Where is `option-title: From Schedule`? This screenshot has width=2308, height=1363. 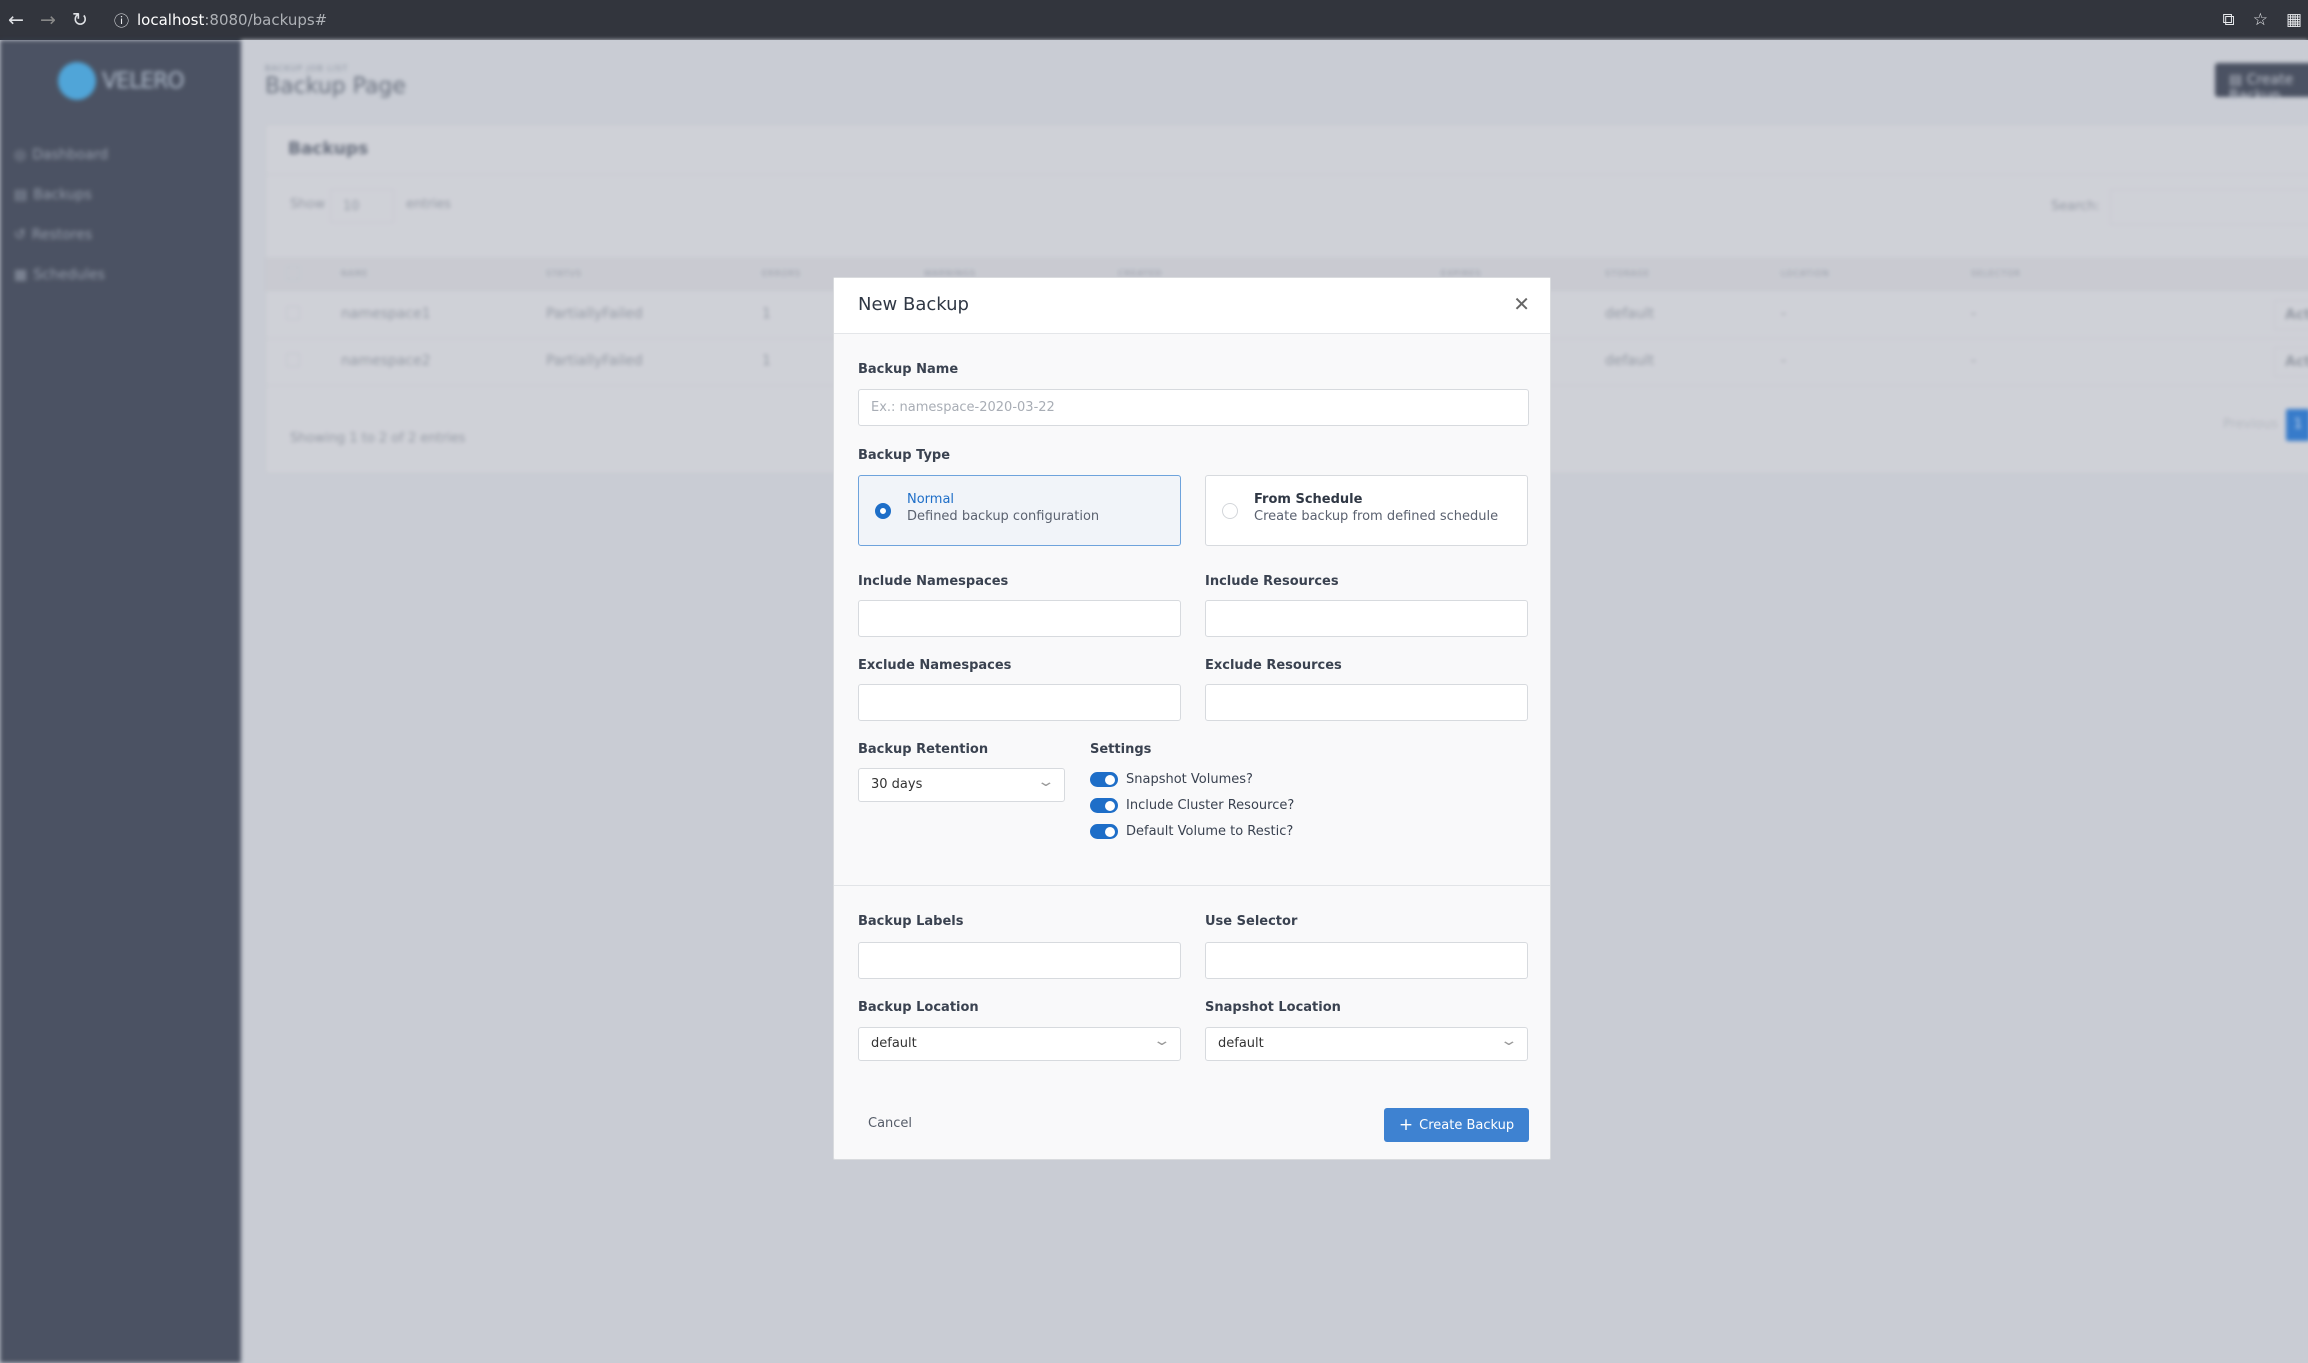
option-title: From Schedule is located at coordinates (1308, 499).